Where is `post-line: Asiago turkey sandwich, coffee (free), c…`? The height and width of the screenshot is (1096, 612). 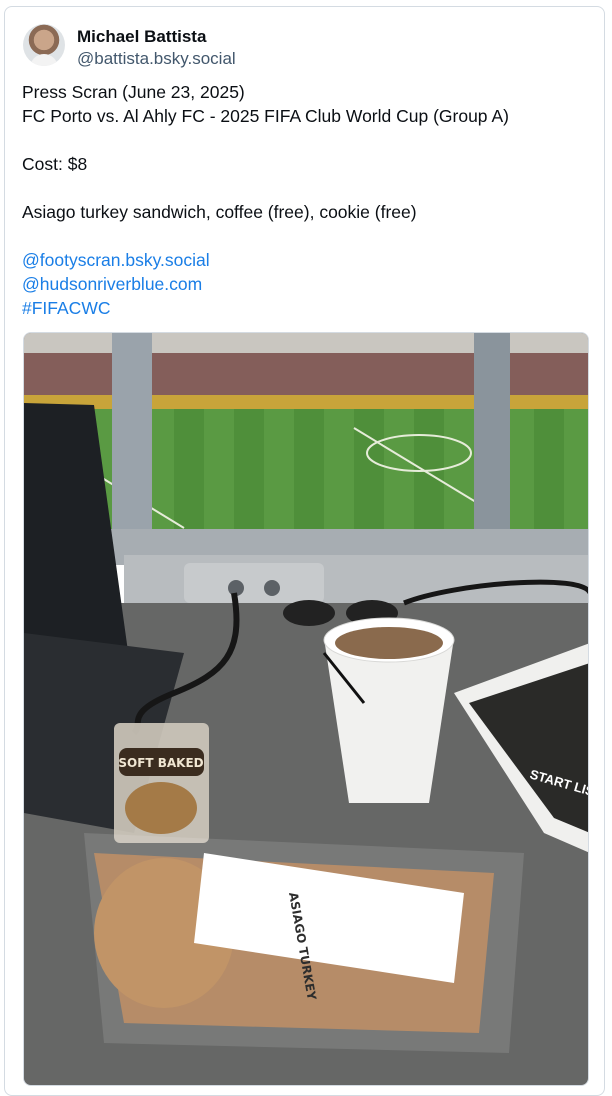
post-line: Asiago turkey sandwich, coffee (free), c… is located at coordinates (219, 212).